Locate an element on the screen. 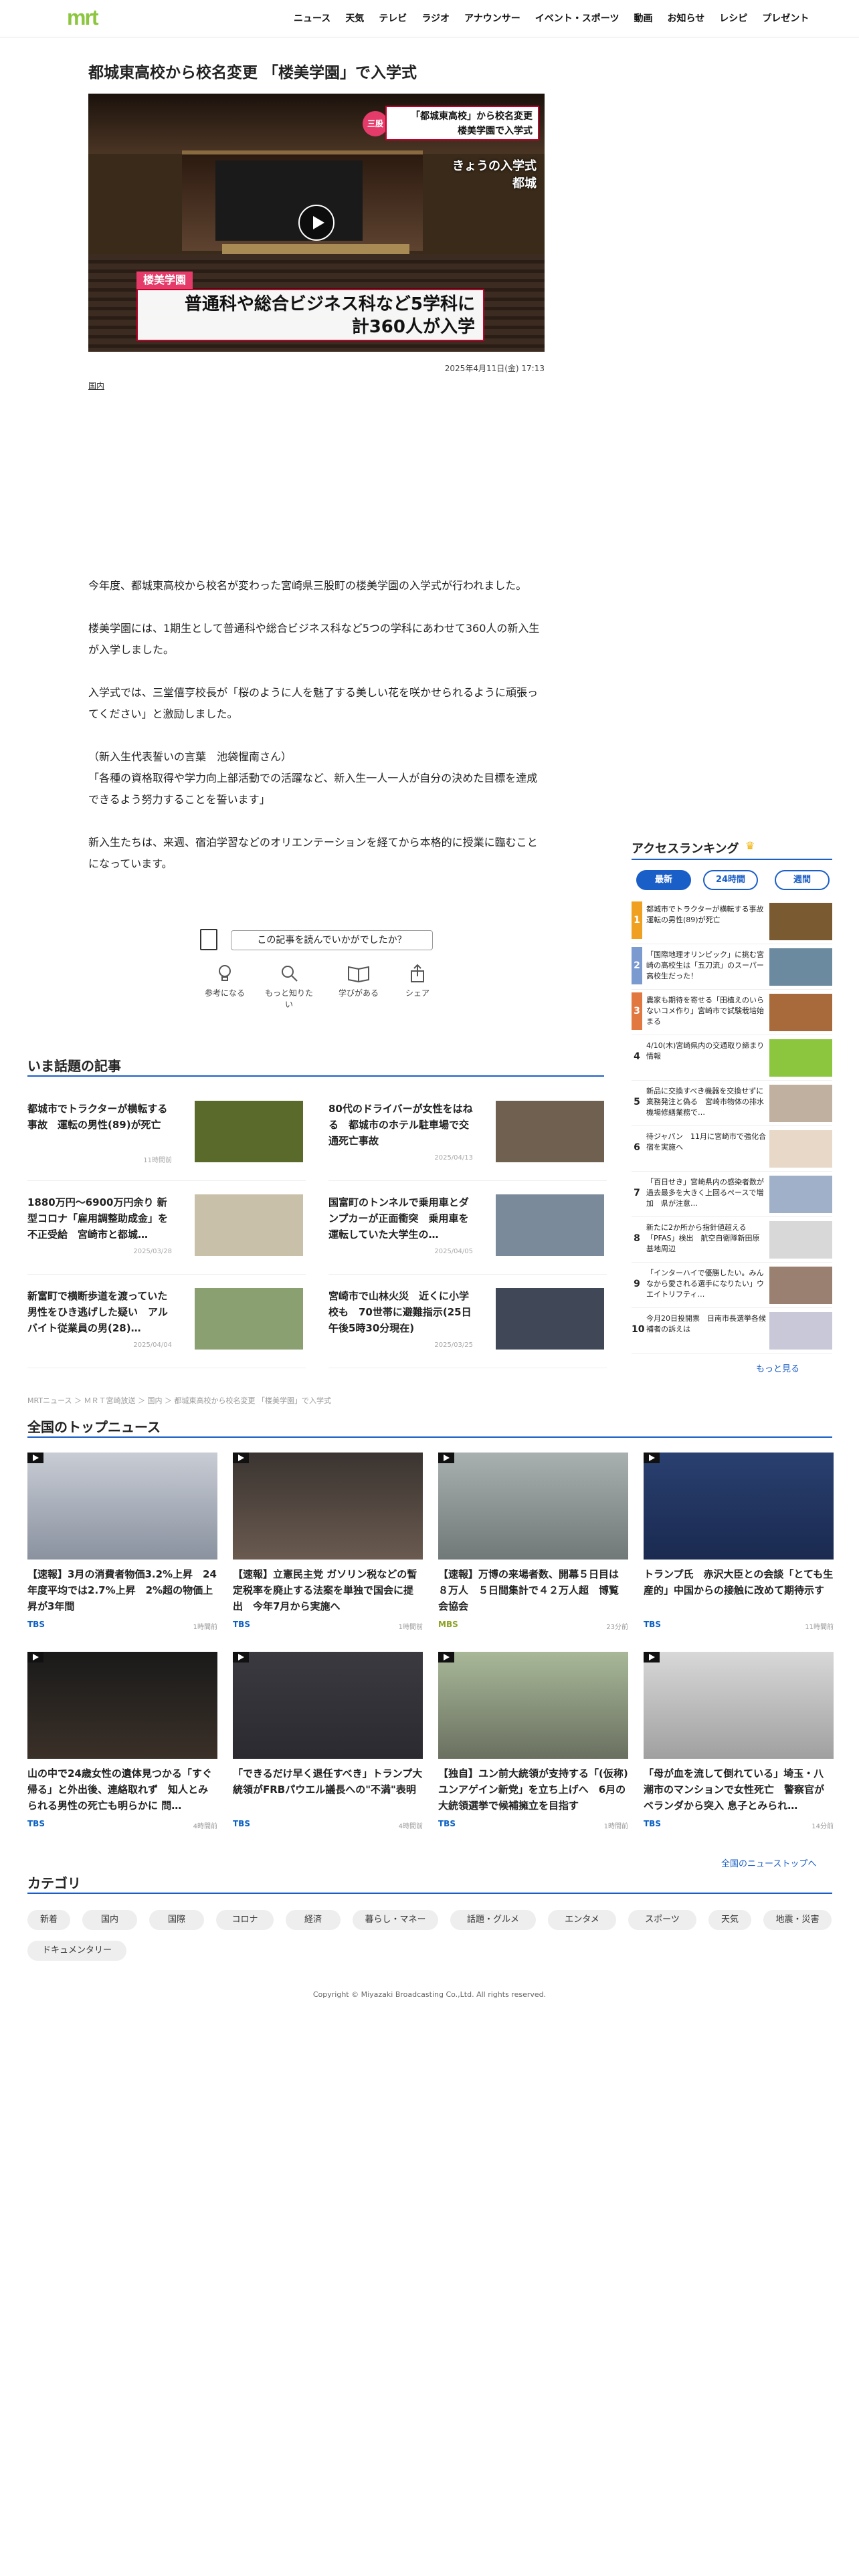 The height and width of the screenshot is (2576, 859). ranking-item: 2 「国際地理オリンピック」に挑む宮崎の高校生は「五刀流」のスーパー高校生だった！ is located at coordinates (732, 968).